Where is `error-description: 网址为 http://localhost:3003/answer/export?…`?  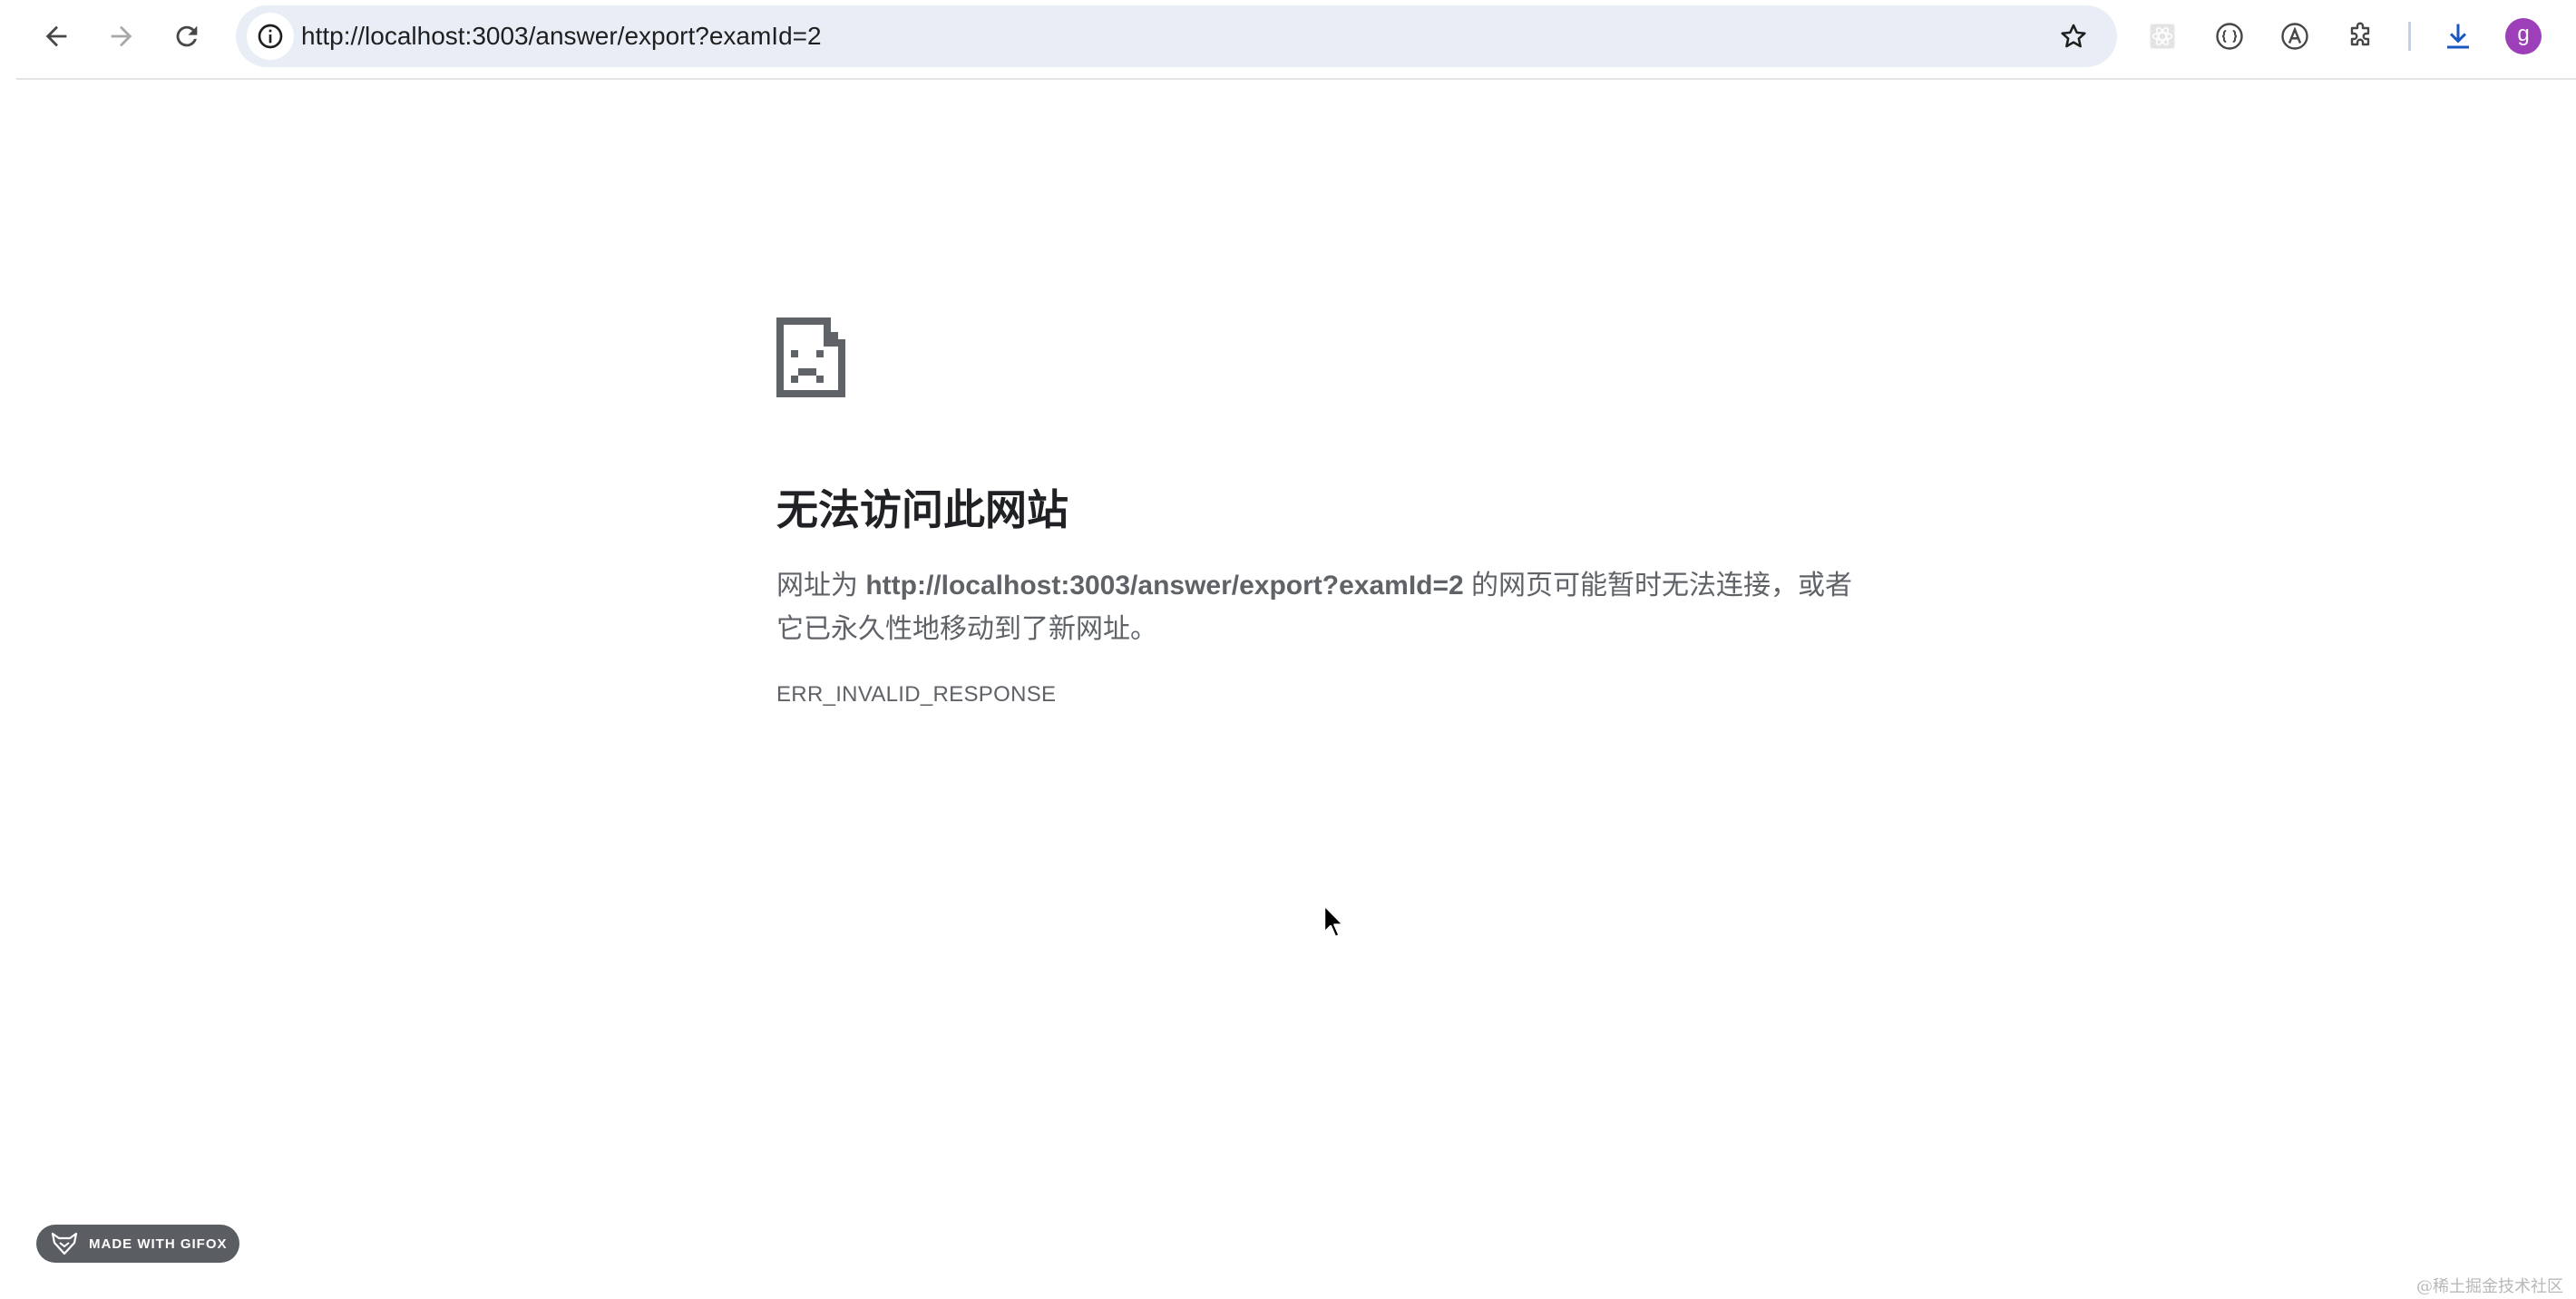
error-description: 网址为 http://localhost:3003/answer/export?… is located at coordinates (1325, 607).